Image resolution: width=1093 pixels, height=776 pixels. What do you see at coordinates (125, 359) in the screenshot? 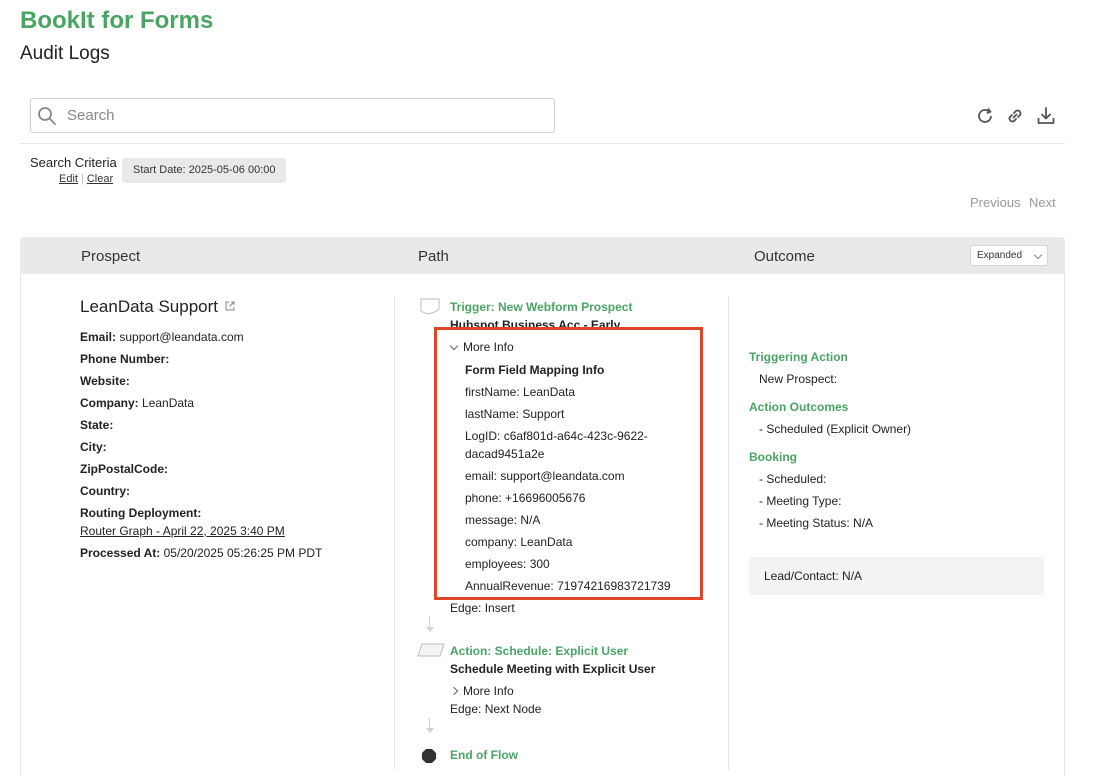
I see `field-phone: Phone Number:` at bounding box center [125, 359].